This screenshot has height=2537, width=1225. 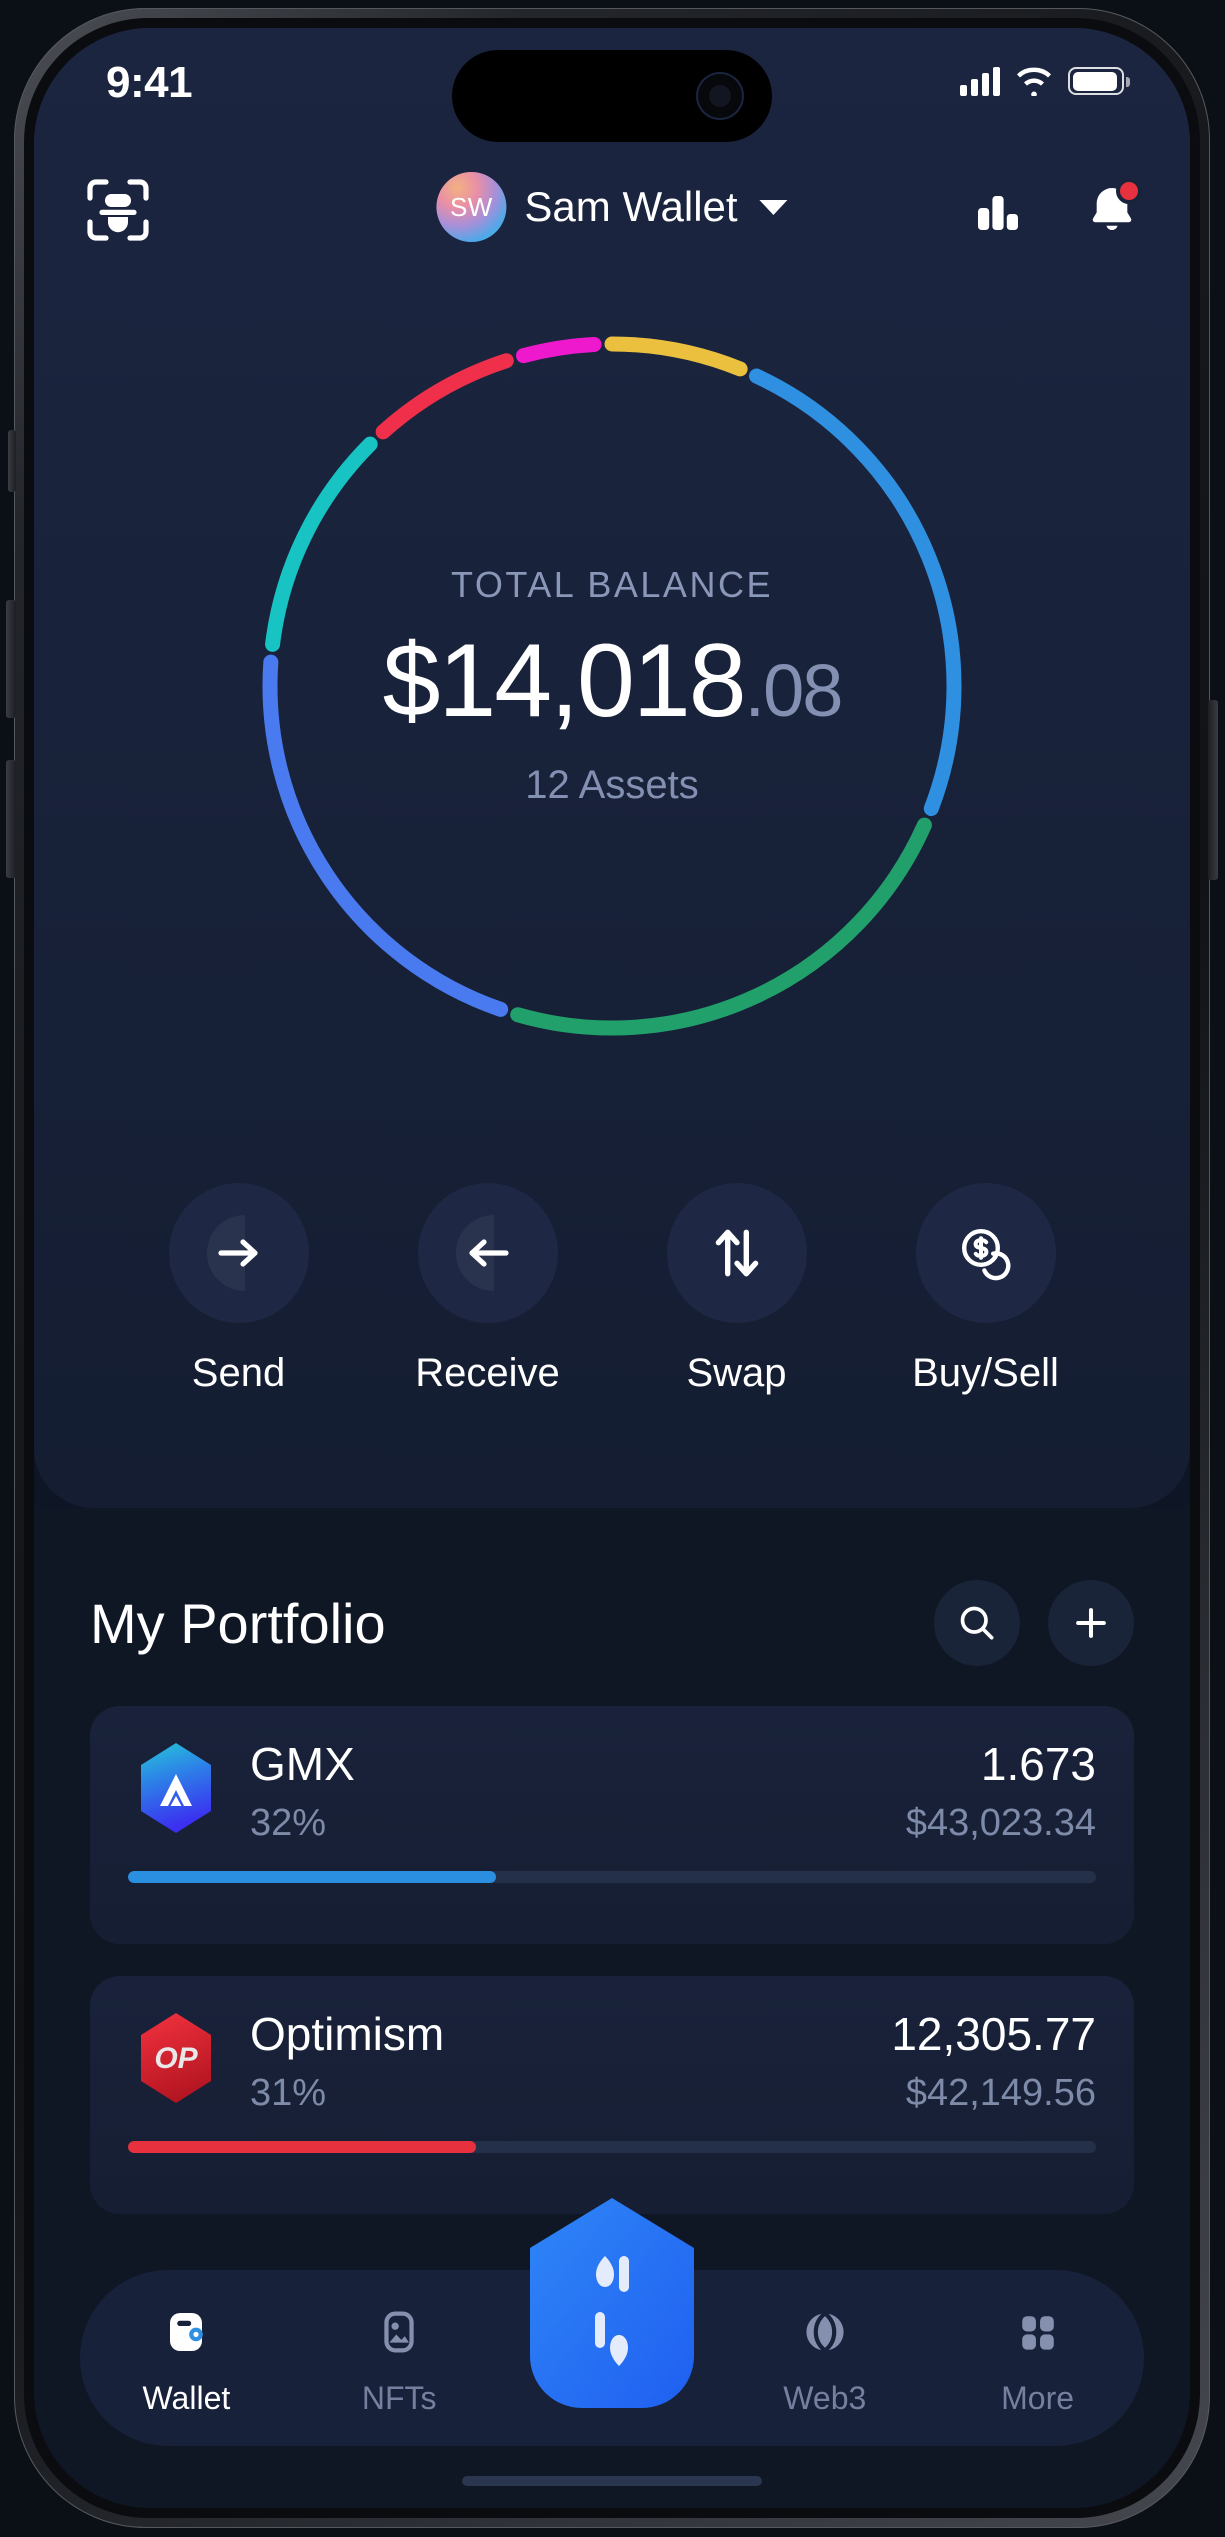 What do you see at coordinates (186, 2397) in the screenshot?
I see `tab-wallet-label: Wallet` at bounding box center [186, 2397].